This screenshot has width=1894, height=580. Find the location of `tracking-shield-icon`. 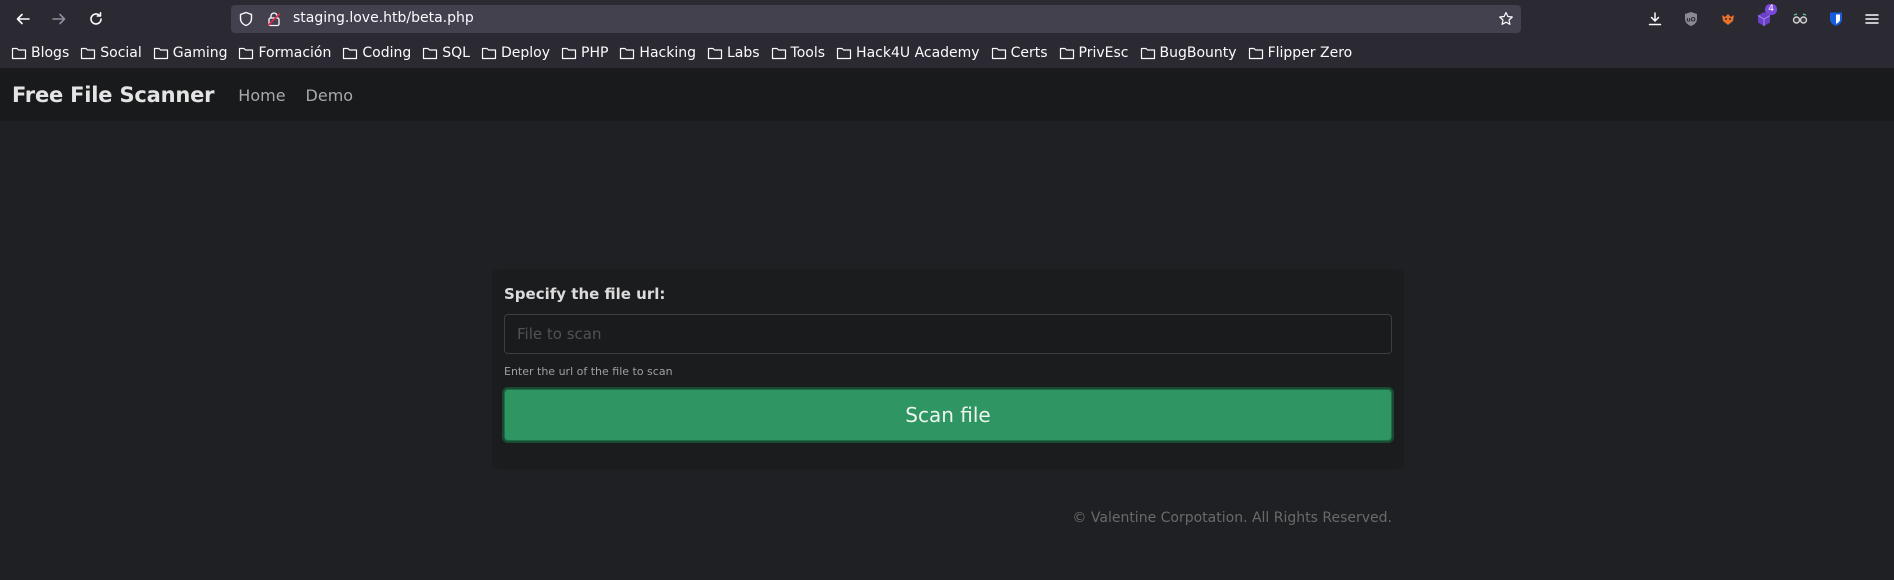

tracking-shield-icon is located at coordinates (246, 19).